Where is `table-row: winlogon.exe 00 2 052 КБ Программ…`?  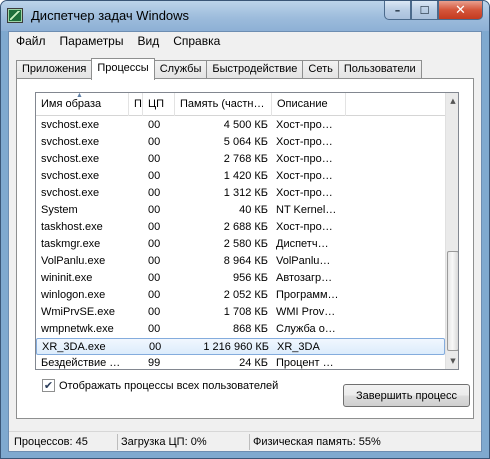
table-row: winlogon.exe 00 2 052 КБ Программ… is located at coordinates (240, 295).